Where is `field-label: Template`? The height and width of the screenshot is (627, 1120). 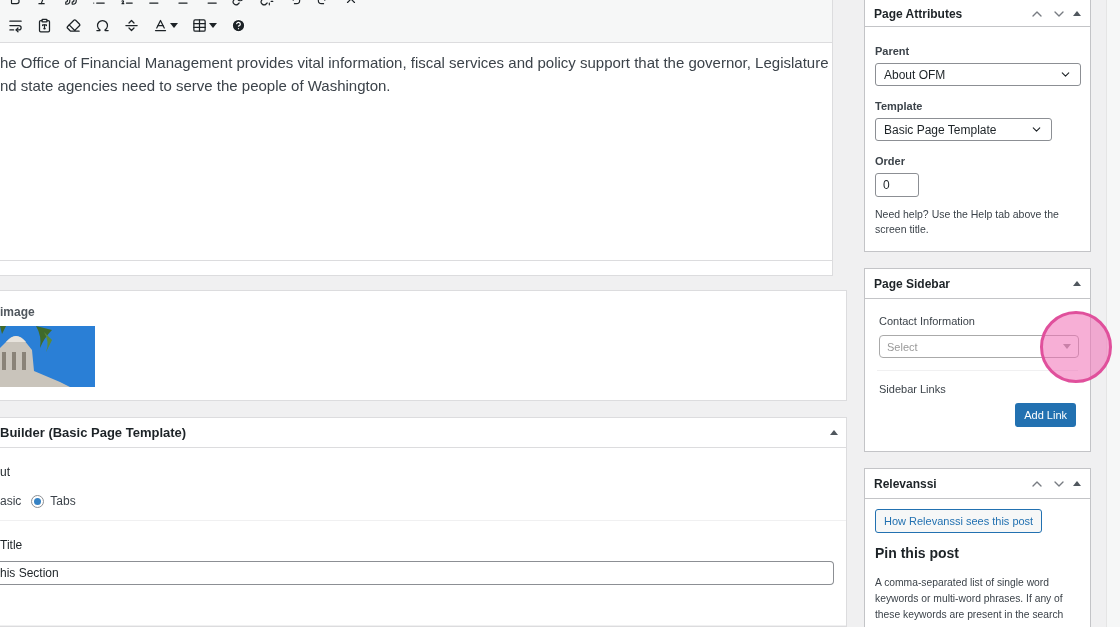 field-label: Template is located at coordinates (899, 106).